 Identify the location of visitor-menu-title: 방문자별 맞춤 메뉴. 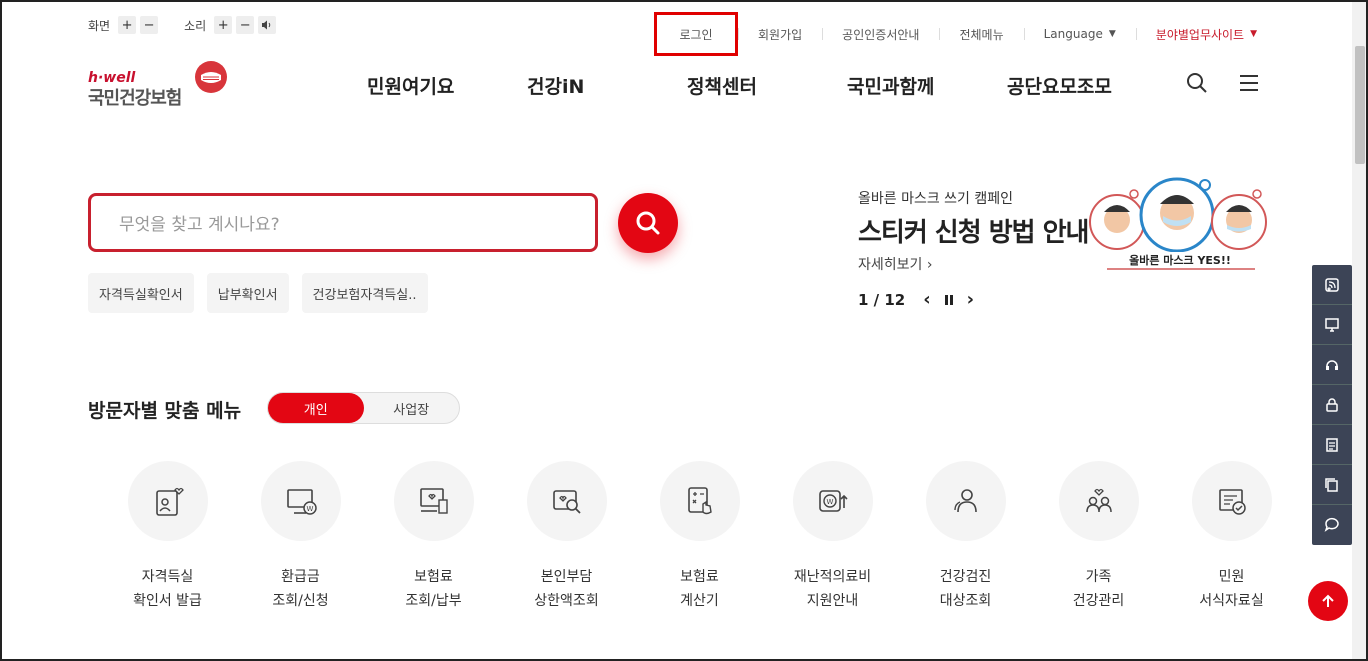
(165, 411).